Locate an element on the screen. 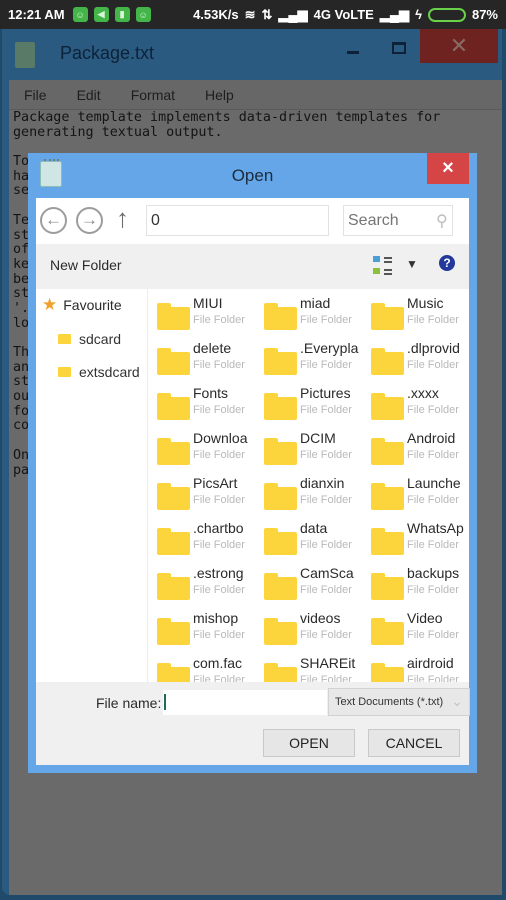 The image size is (506, 900). arrow-left-icon: ← is located at coordinates (53, 219).